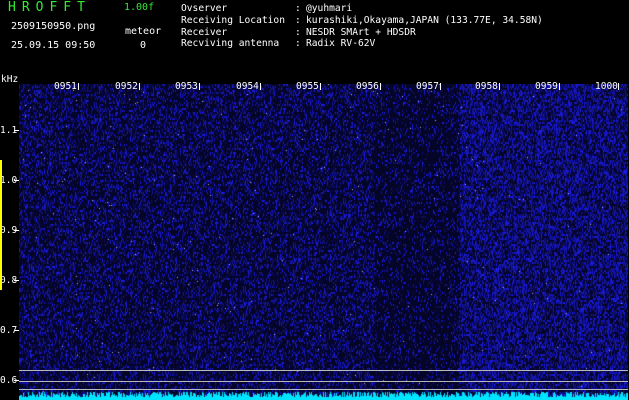 This screenshot has height=400, width=629. Describe the element at coordinates (362, 9) in the screenshot. I see `info-row-observer: Ovserver: @yuhmari` at that location.